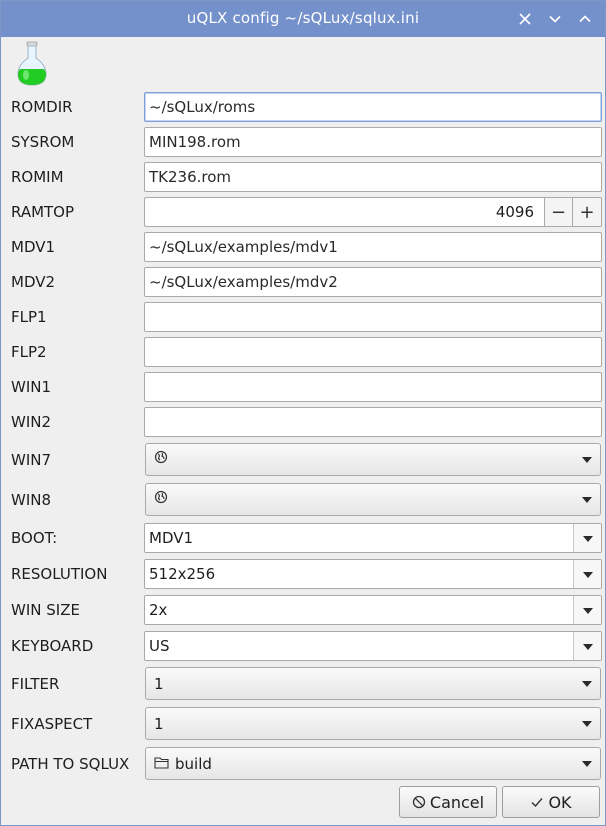 The width and height of the screenshot is (606, 826). What do you see at coordinates (373, 282) in the screenshot?
I see `mdv2-input: ~/sQLux/examples/mdv2` at bounding box center [373, 282].